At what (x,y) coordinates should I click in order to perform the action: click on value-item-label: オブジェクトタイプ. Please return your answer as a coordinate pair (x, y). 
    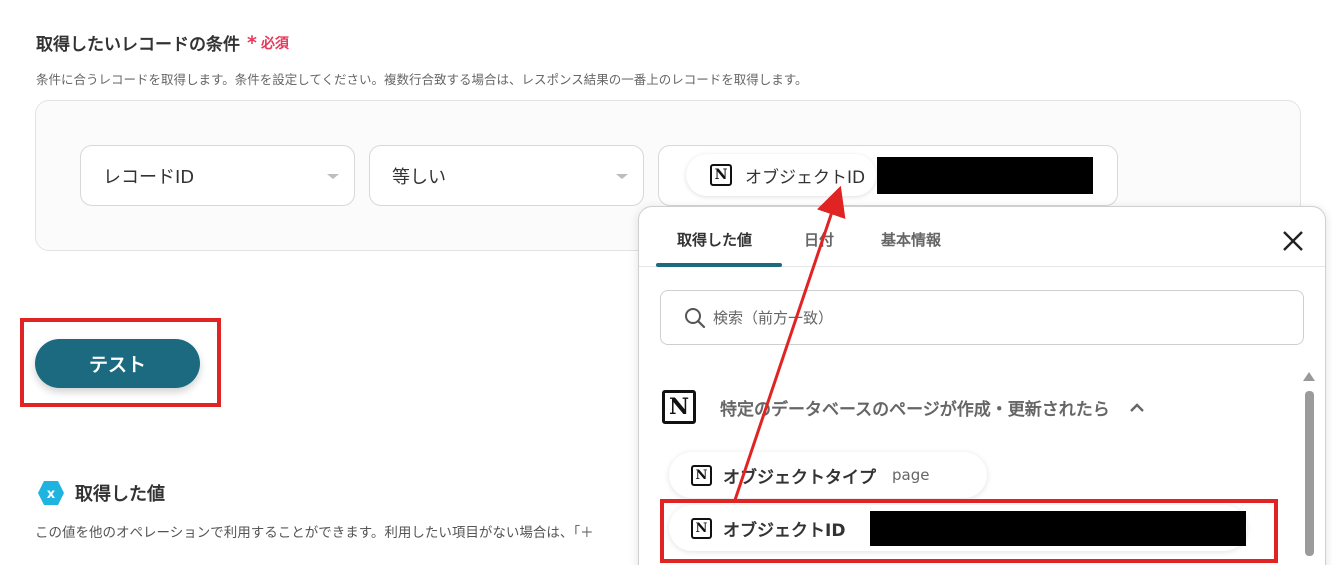
    Looking at the image, I should click on (799, 477).